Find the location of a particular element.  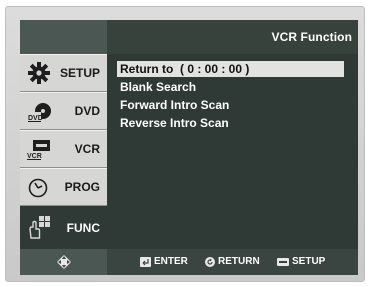

sidebar-item-label: DVD is located at coordinates (87, 111).